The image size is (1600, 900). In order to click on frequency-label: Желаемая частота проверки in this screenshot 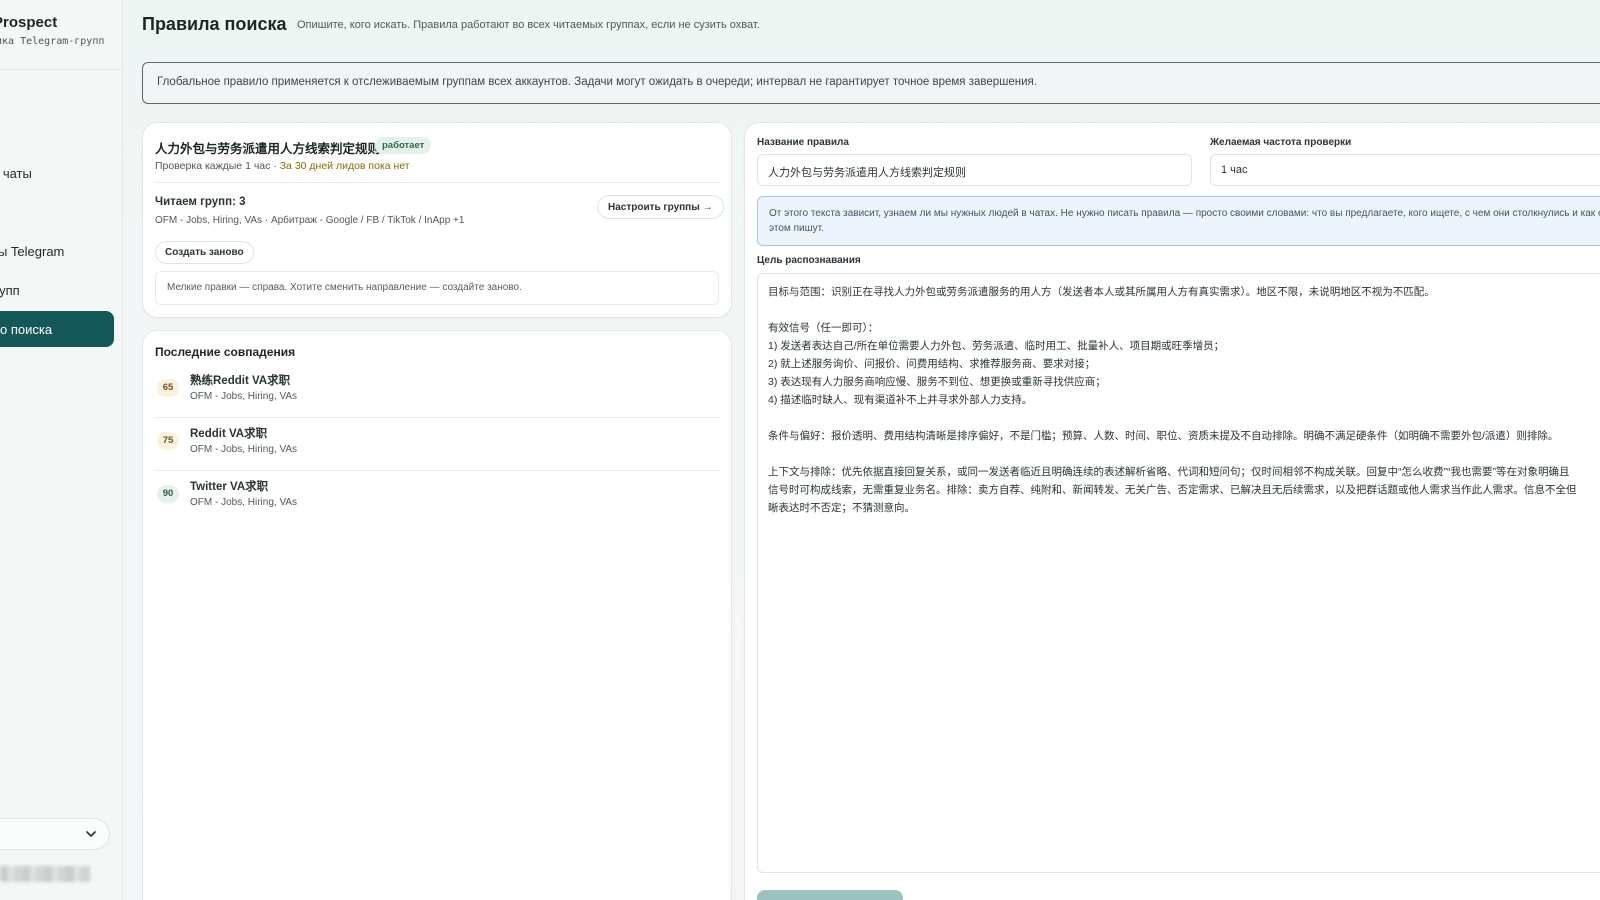, I will do `click(1281, 142)`.